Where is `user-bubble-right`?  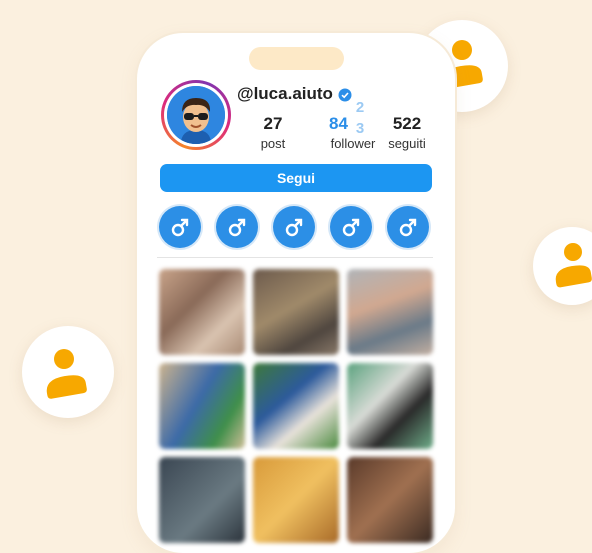
user-bubble-right is located at coordinates (562, 266).